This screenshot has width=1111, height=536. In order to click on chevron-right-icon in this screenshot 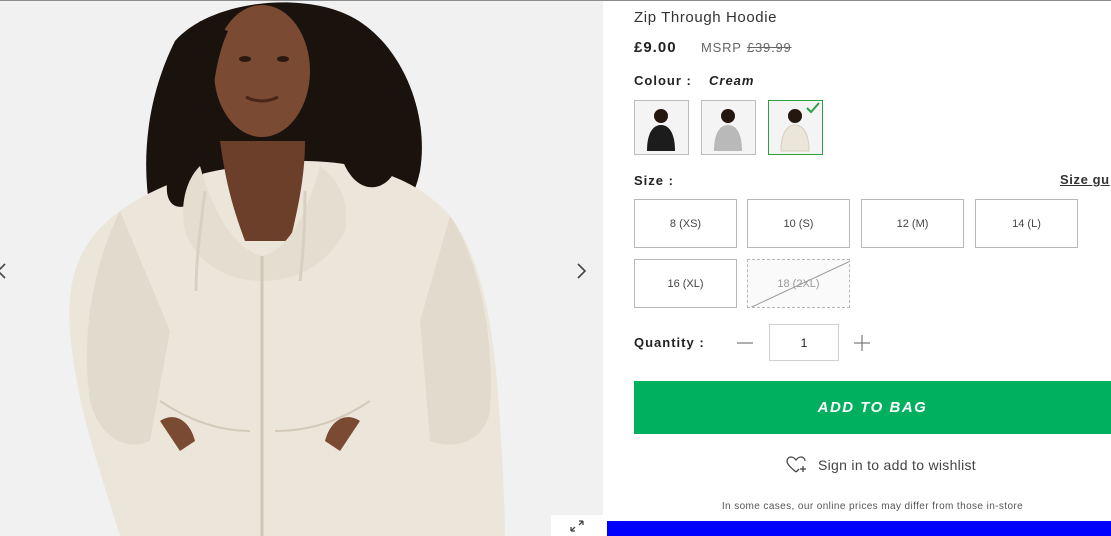, I will do `click(582, 271)`.